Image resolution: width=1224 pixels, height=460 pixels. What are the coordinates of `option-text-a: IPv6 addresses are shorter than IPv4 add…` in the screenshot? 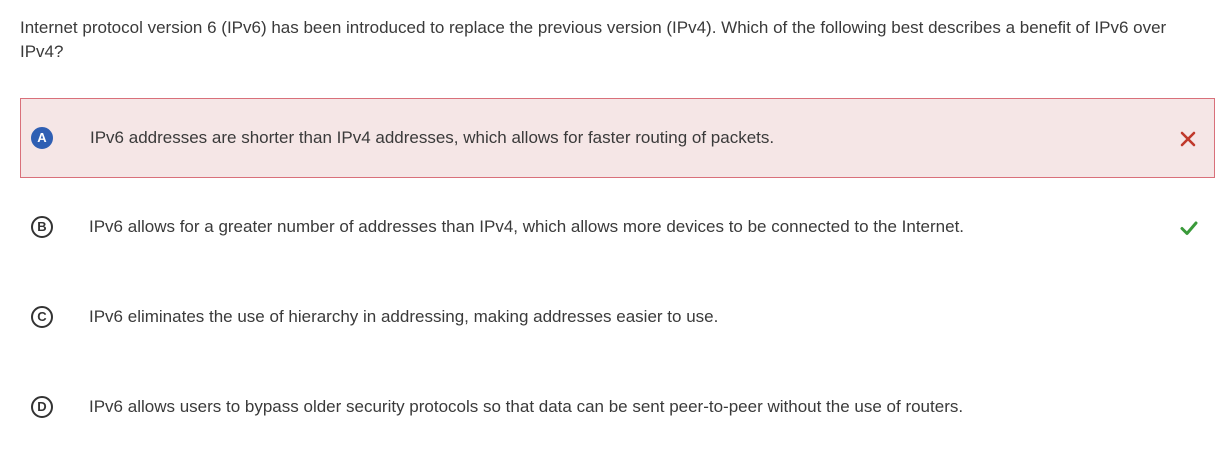 It's located at (432, 137).